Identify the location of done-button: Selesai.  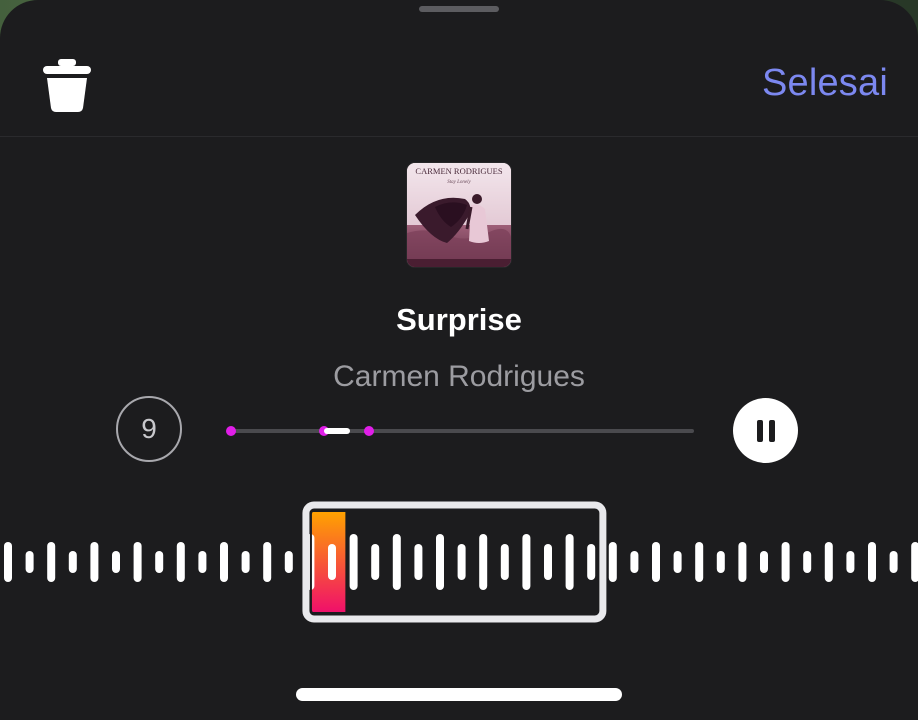
(825, 83).